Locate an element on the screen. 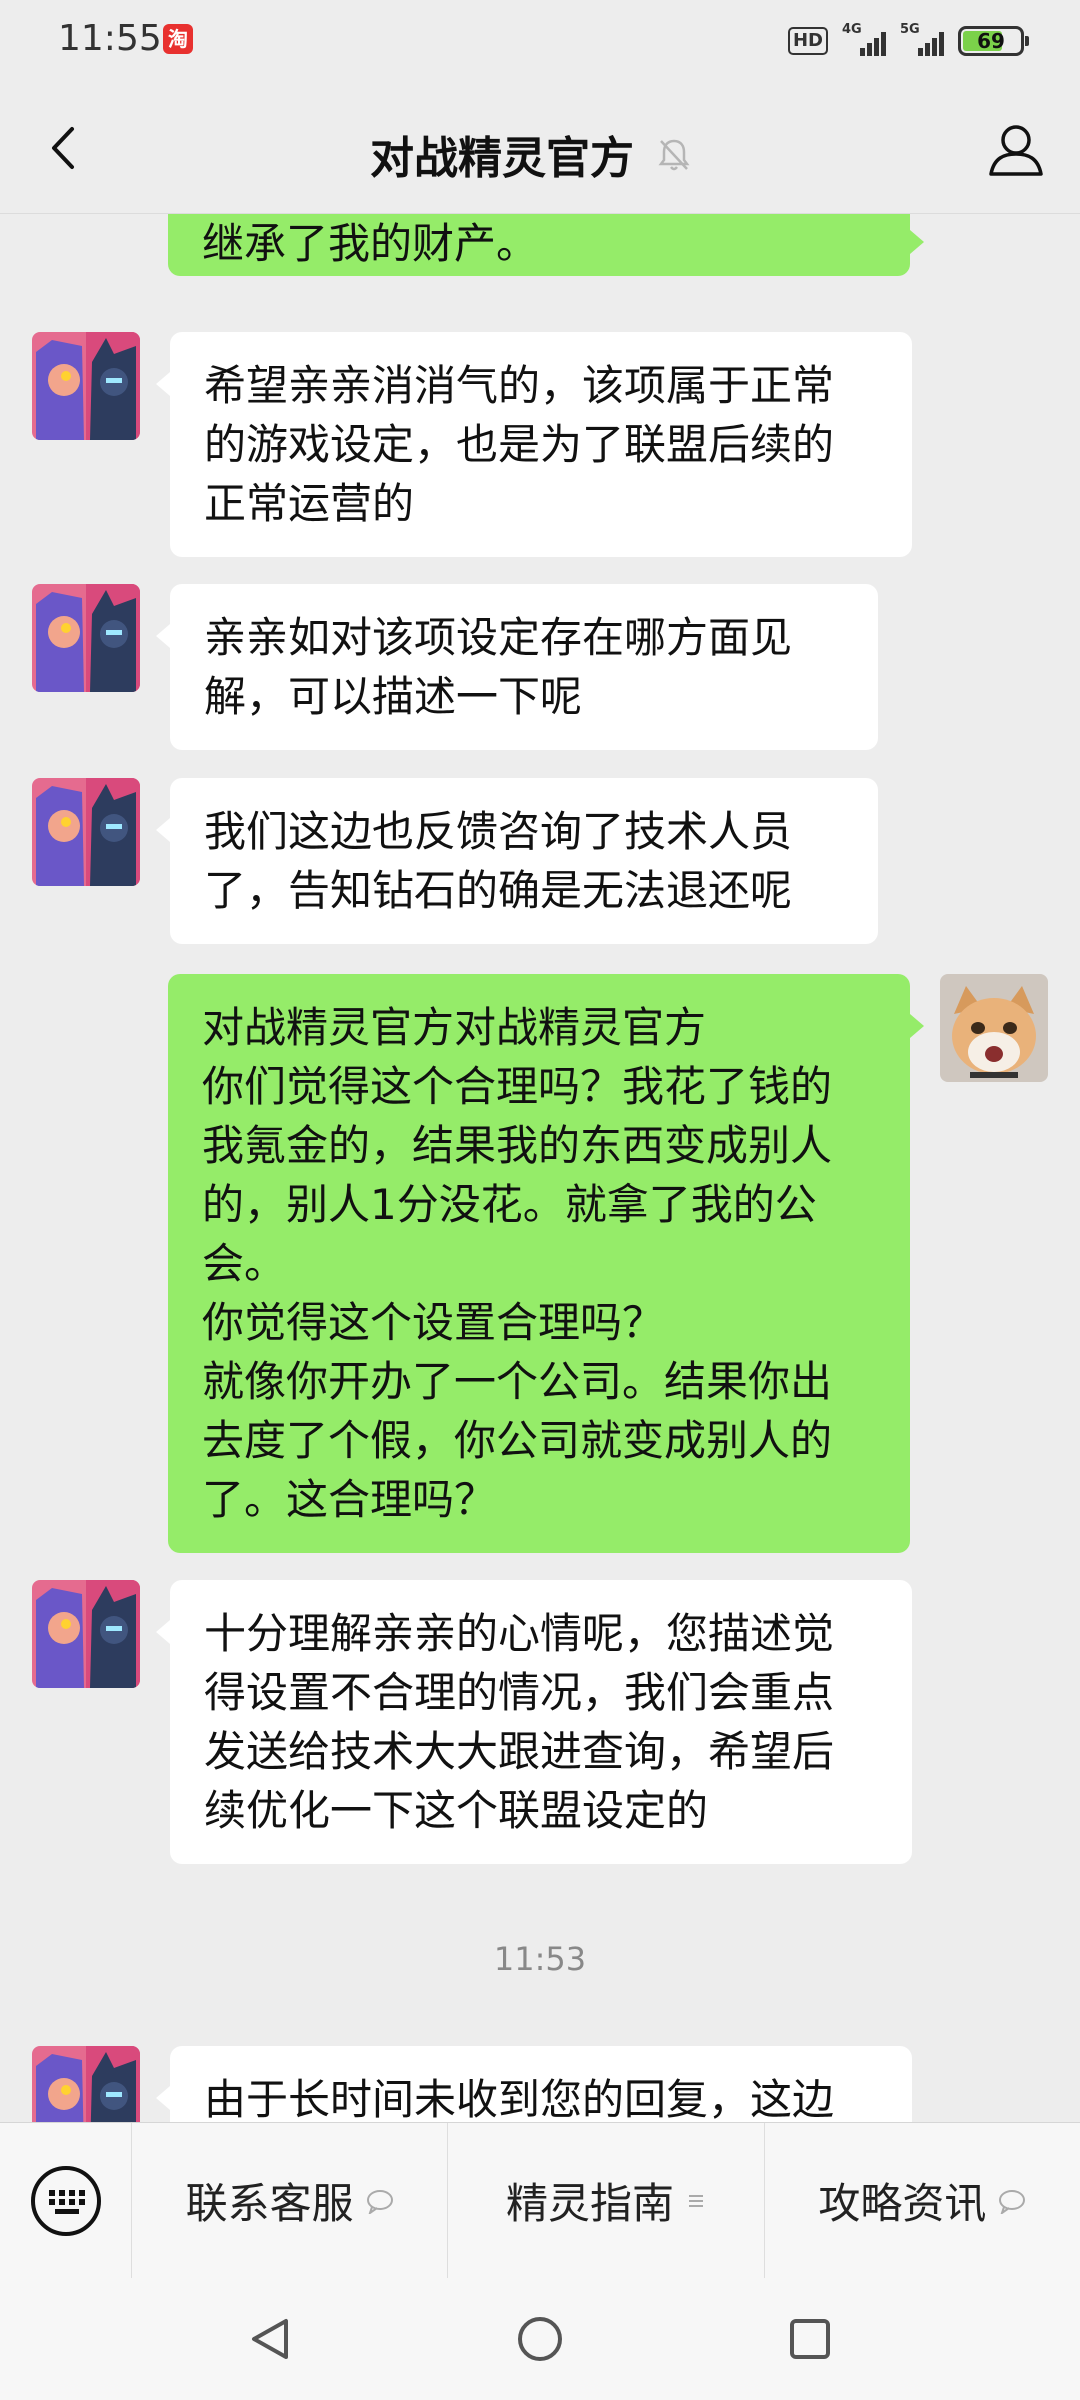 The width and height of the screenshot is (1080, 2400). battery-icon: 69 is located at coordinates (993, 41).